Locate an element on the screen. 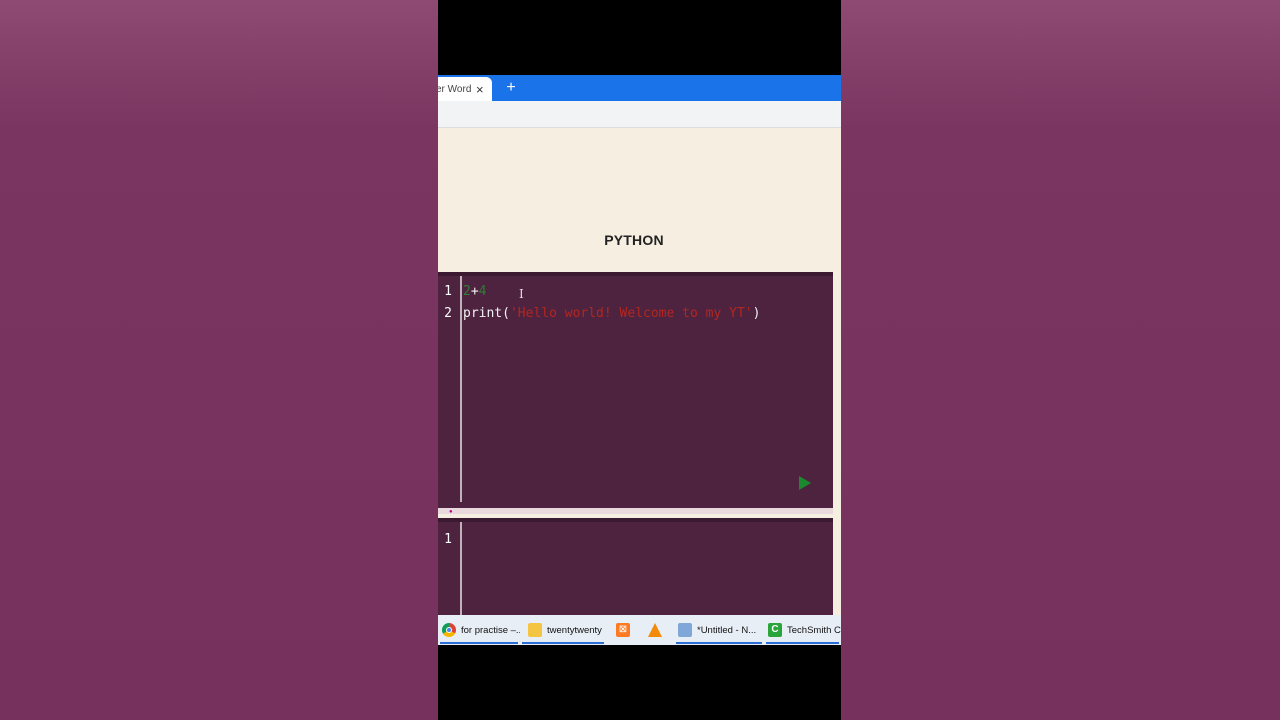 The height and width of the screenshot is (720, 1280). taskbar-item-folder: twentytwenty is located at coordinates (563, 630).